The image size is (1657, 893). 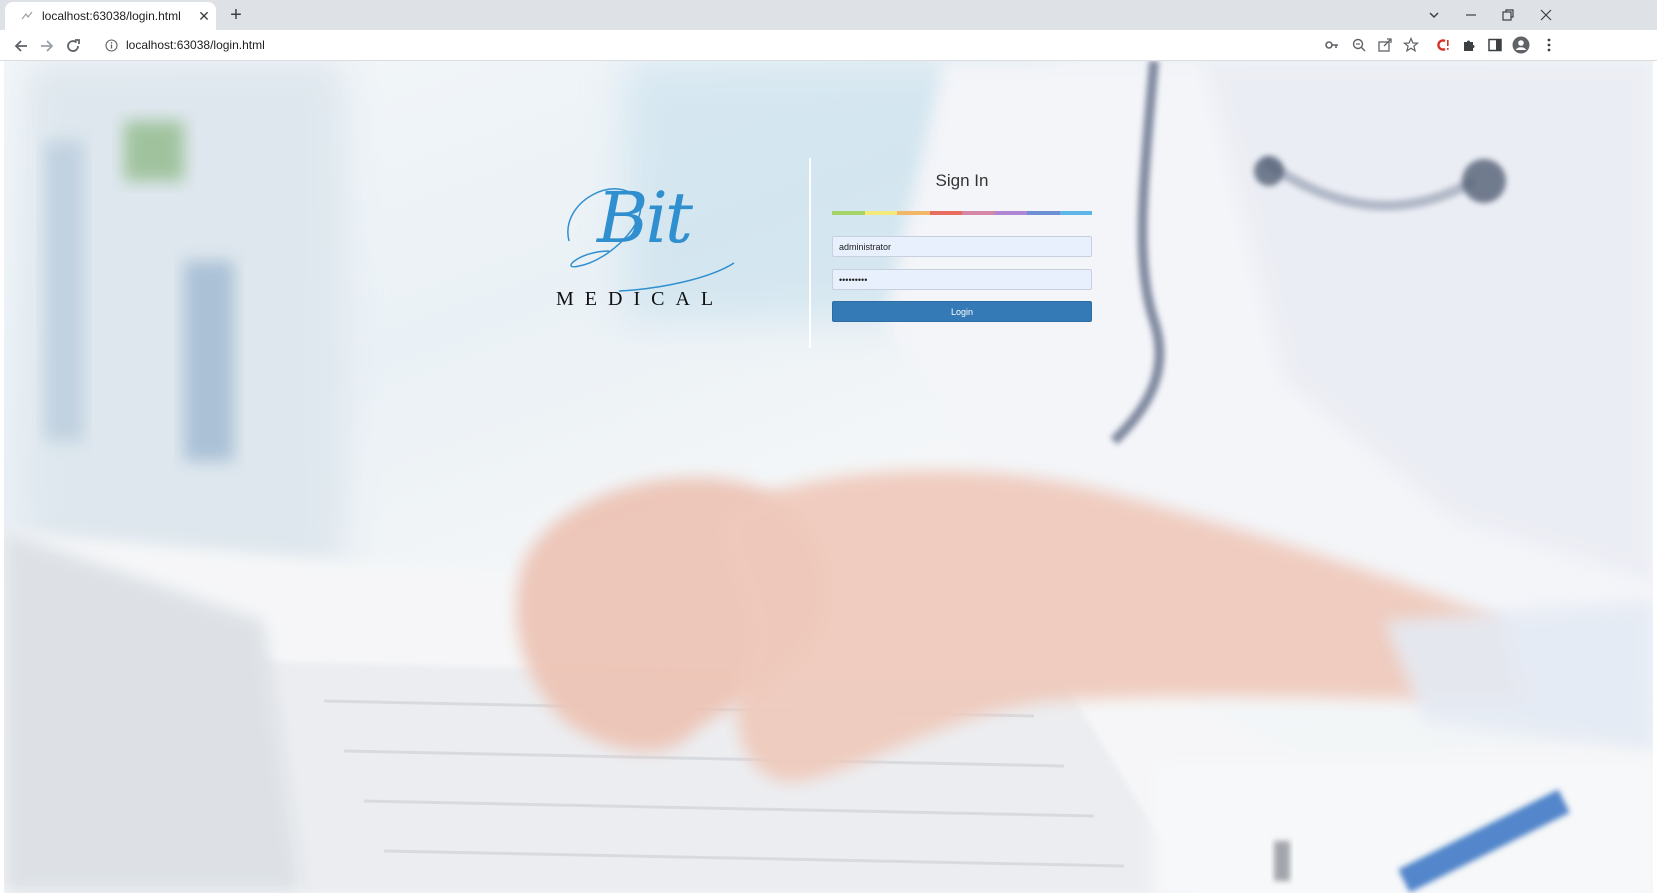 I want to click on browser-tab: localhost:63038/login.html ✕, so click(x=110, y=16).